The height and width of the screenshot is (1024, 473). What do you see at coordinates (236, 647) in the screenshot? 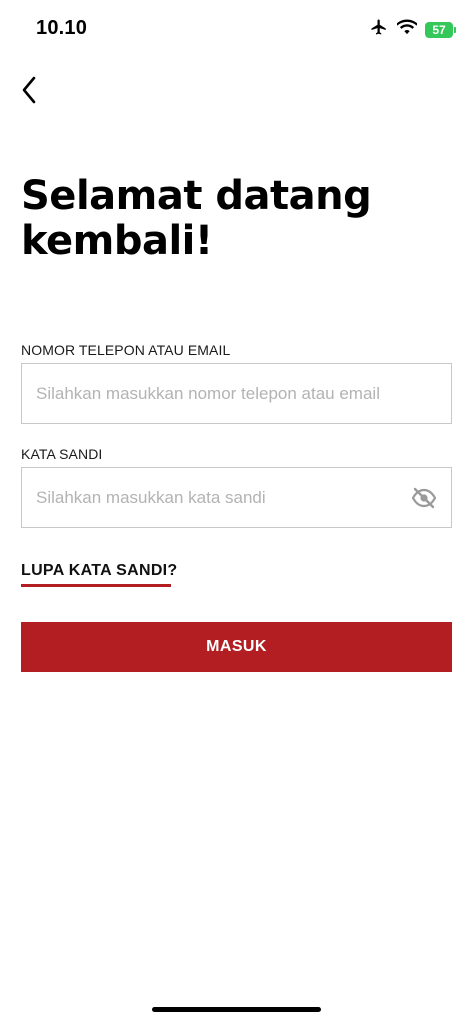
I see `login-button: MASUK` at bounding box center [236, 647].